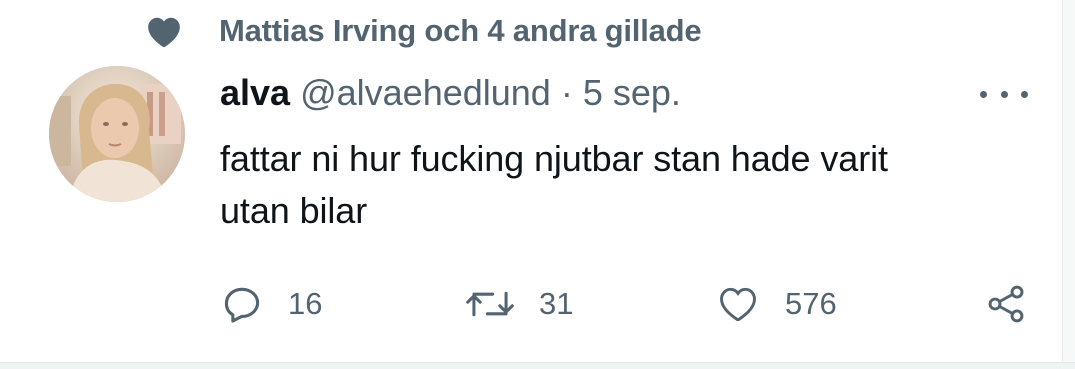  What do you see at coordinates (271, 304) in the screenshot?
I see `reply-button: 16` at bounding box center [271, 304].